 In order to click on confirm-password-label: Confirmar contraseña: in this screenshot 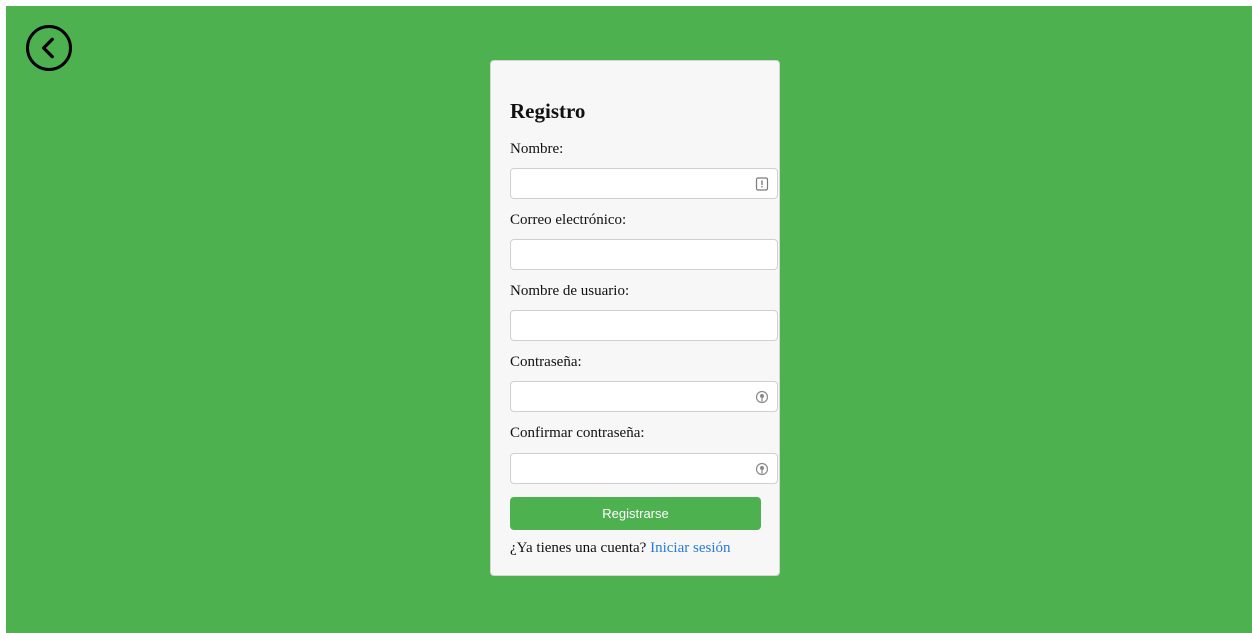, I will do `click(577, 433)`.